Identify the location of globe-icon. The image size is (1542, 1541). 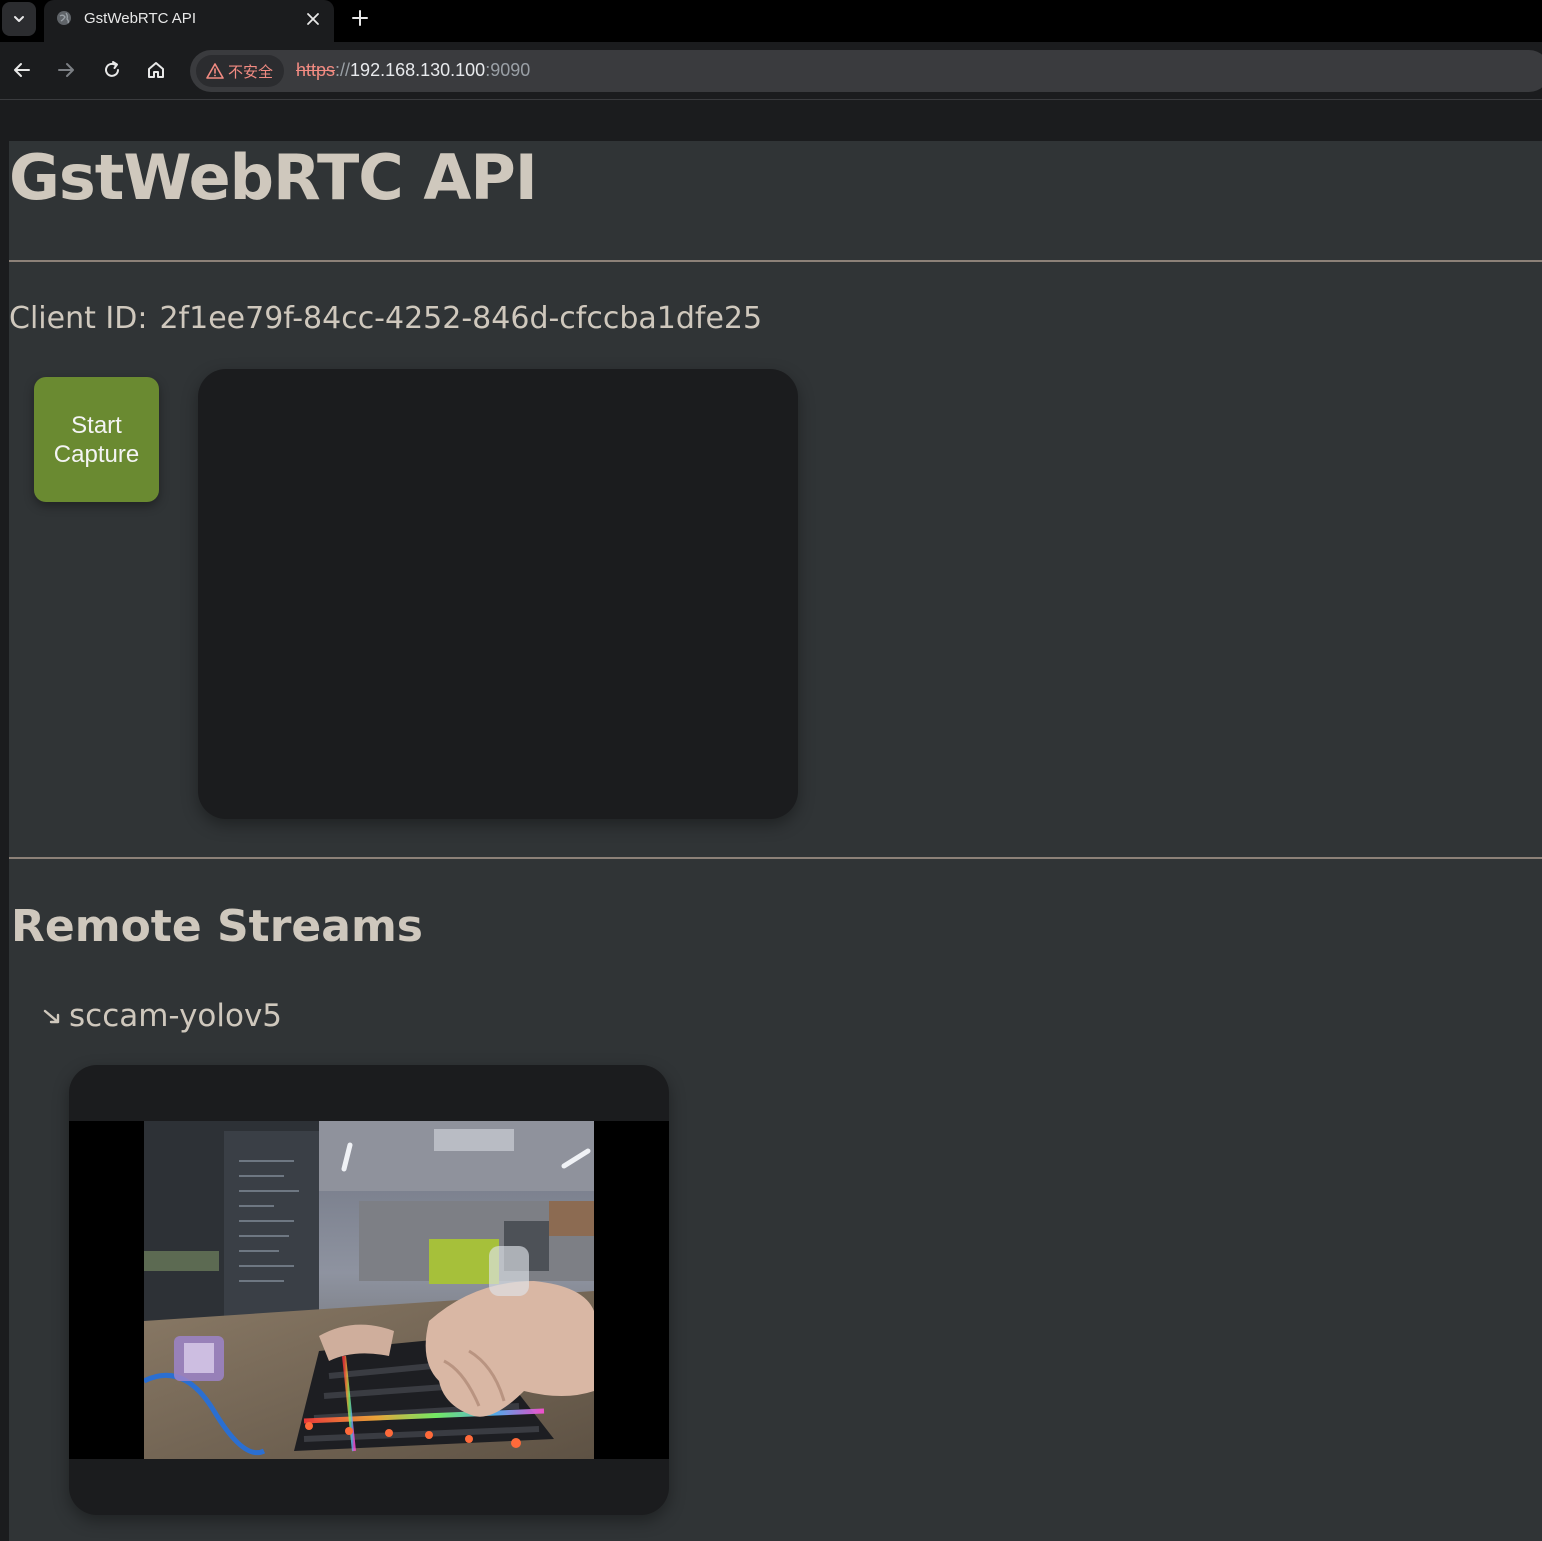
(64, 18).